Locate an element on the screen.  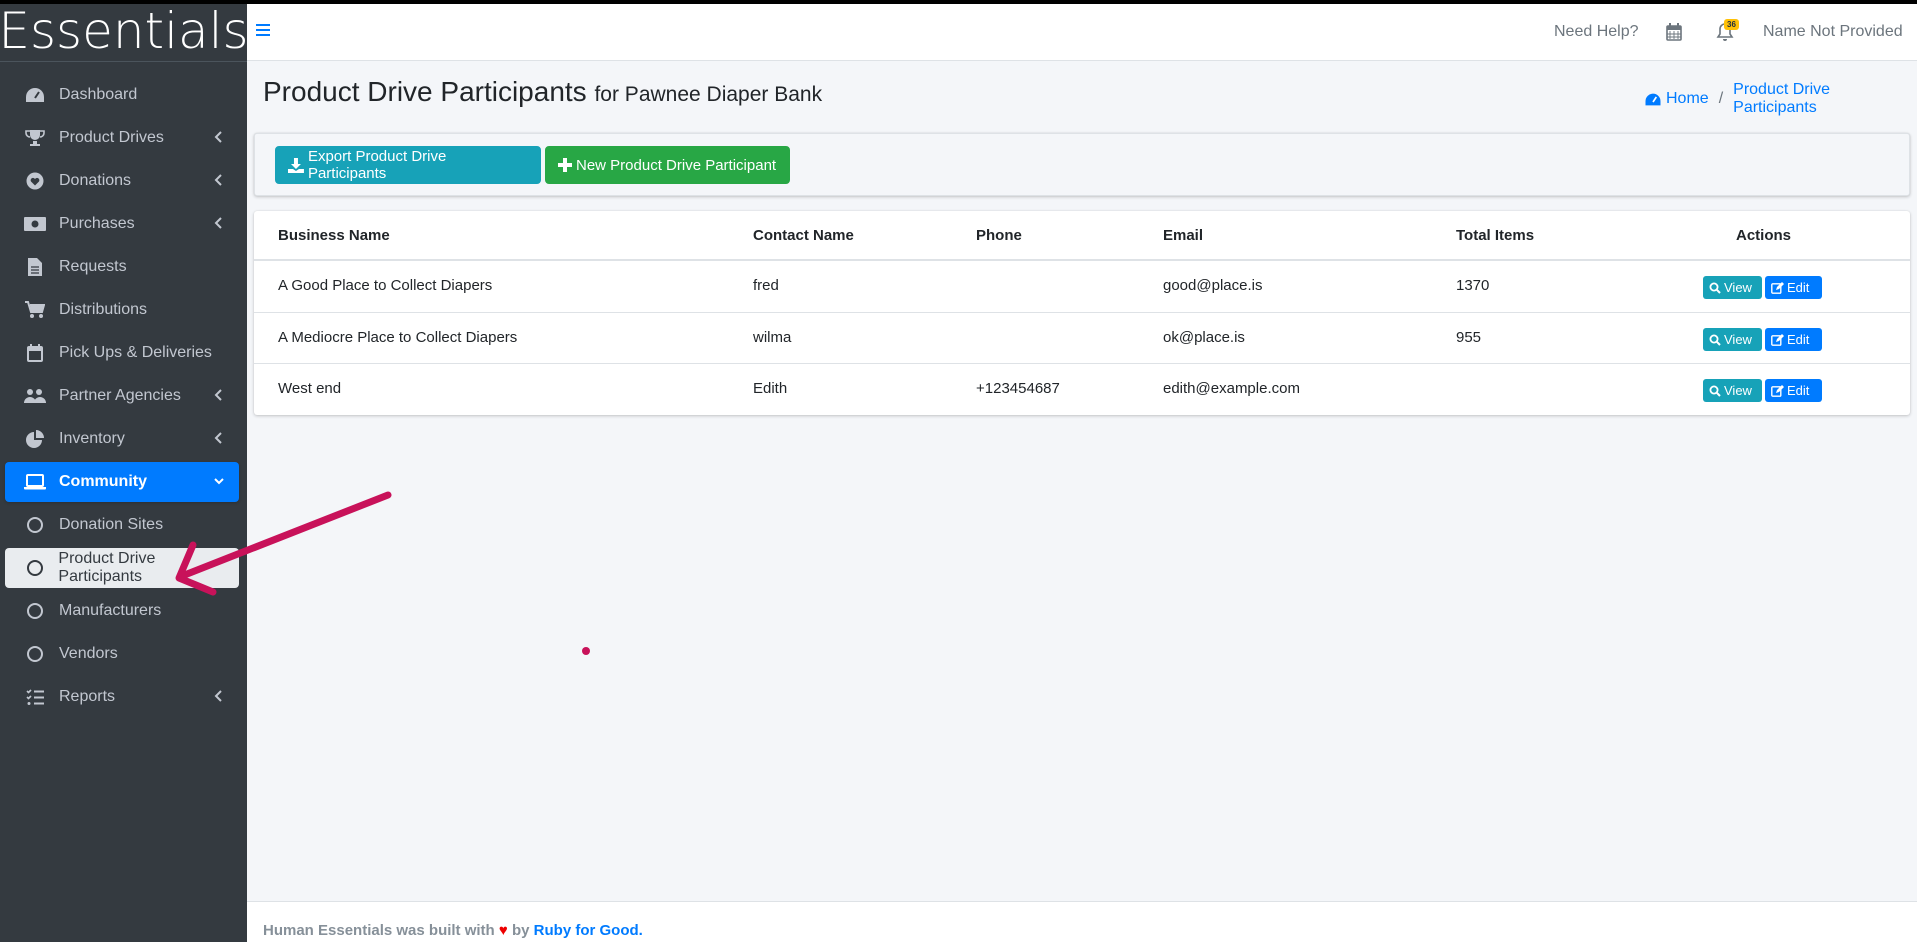
sidebar-item-label: Donation Sites is located at coordinates (111, 524).